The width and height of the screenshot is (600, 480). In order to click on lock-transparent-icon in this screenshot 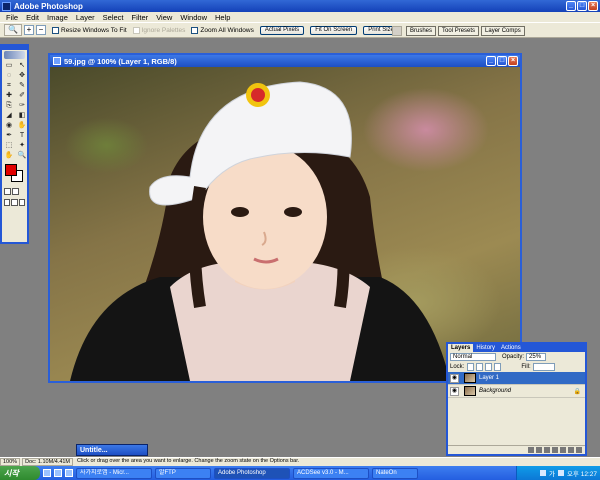, I will do `click(471, 367)`.